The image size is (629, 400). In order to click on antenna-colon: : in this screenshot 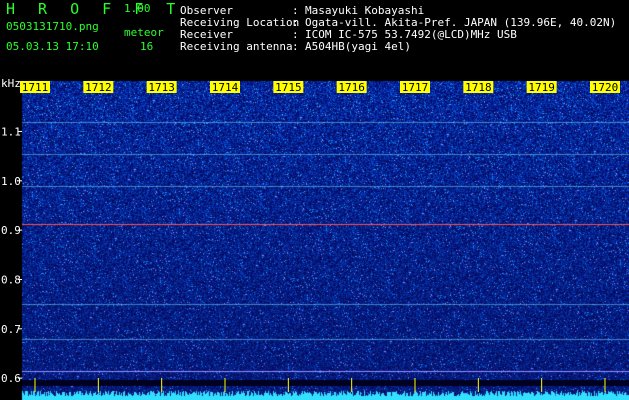, I will do `click(295, 46)`.